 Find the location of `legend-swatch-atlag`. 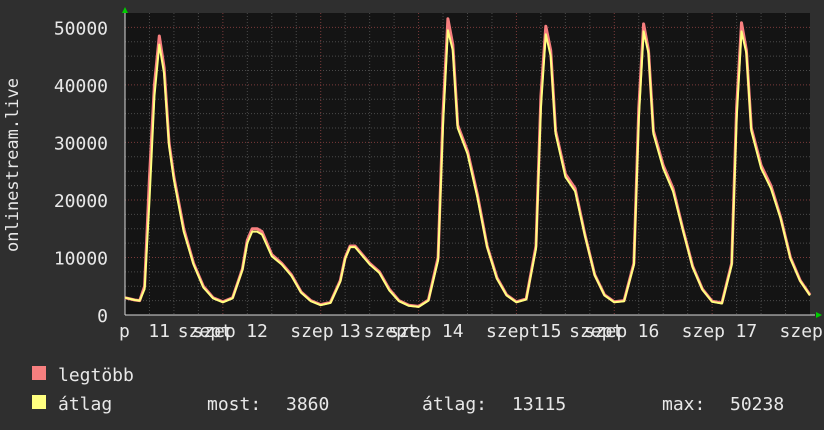

legend-swatch-atlag is located at coordinates (39, 402).